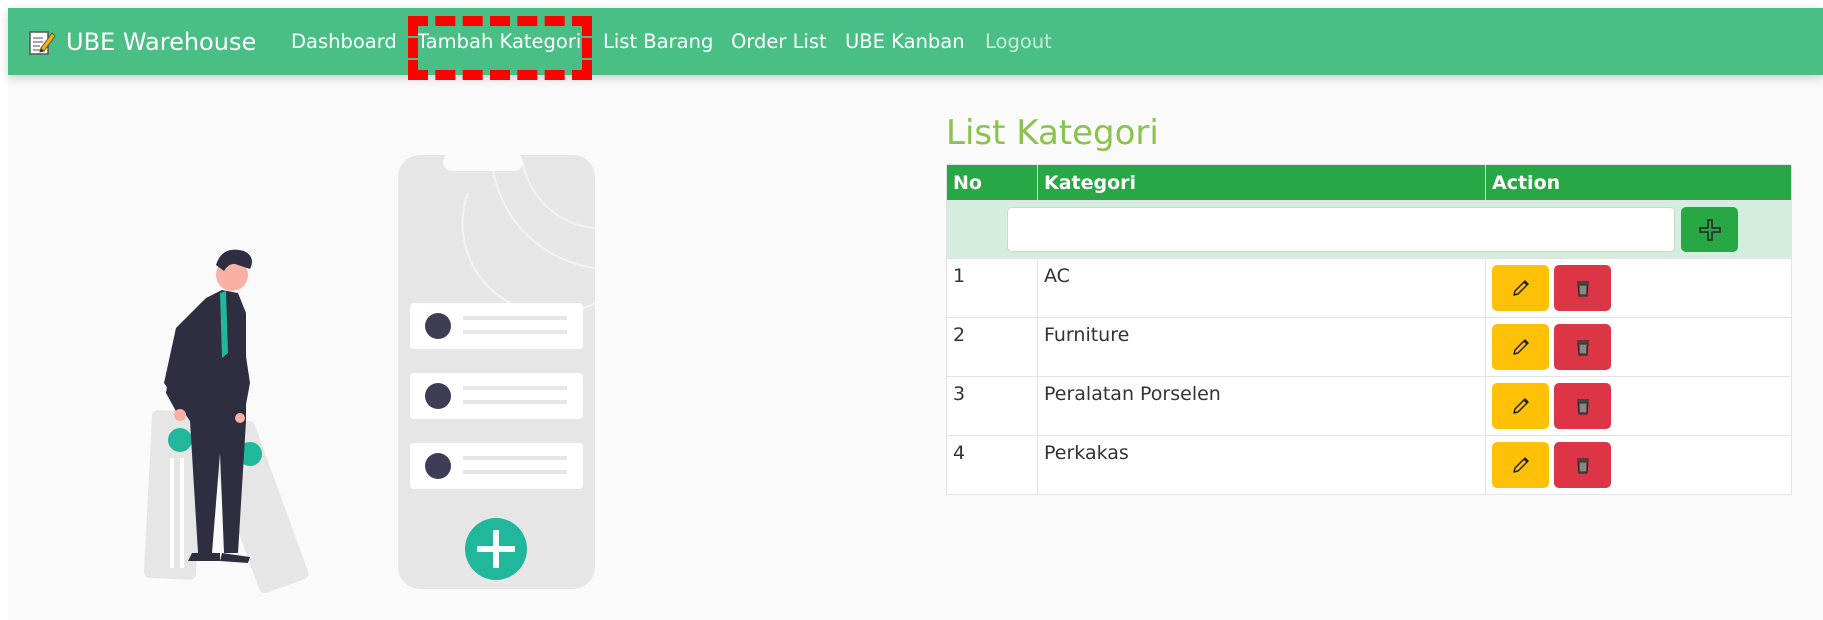  Describe the element at coordinates (992, 406) in the screenshot. I see `cell-no: 3` at that location.